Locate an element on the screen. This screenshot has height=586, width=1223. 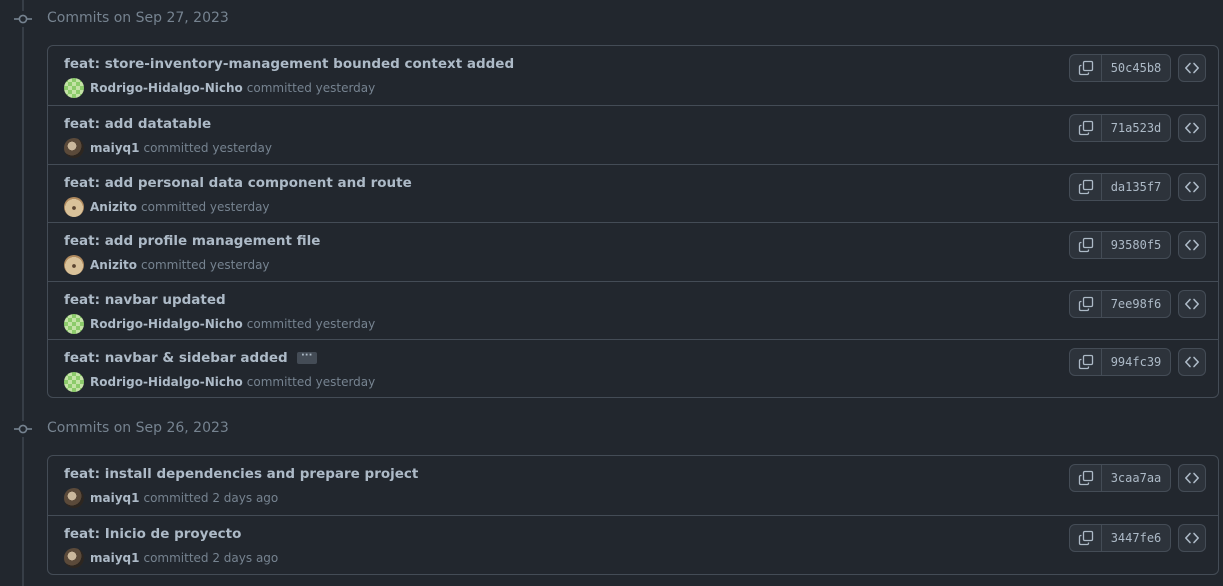
commit-actions: 3caa7aa is located at coordinates (1137, 478).